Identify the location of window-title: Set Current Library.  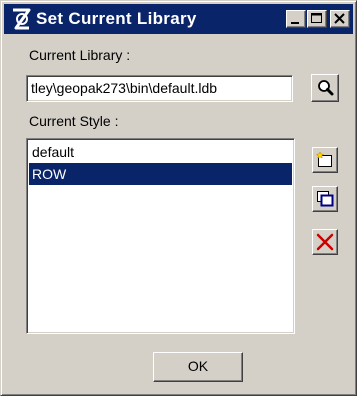
(116, 18).